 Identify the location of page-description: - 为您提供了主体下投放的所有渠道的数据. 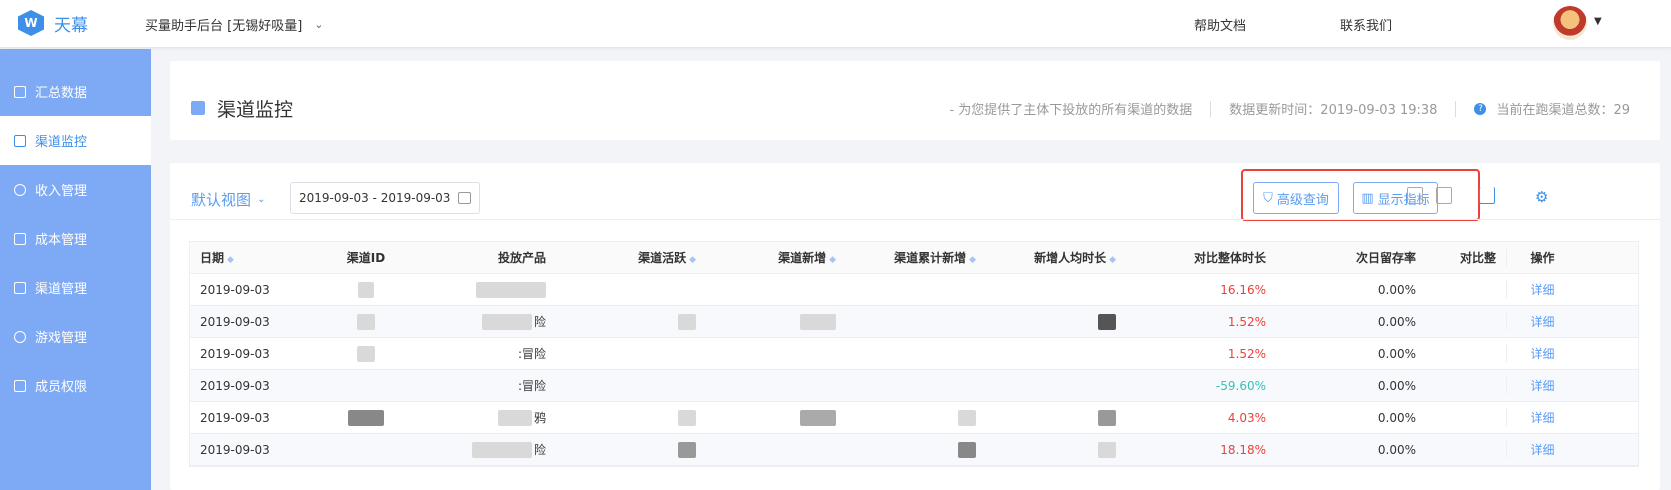
(1071, 110).